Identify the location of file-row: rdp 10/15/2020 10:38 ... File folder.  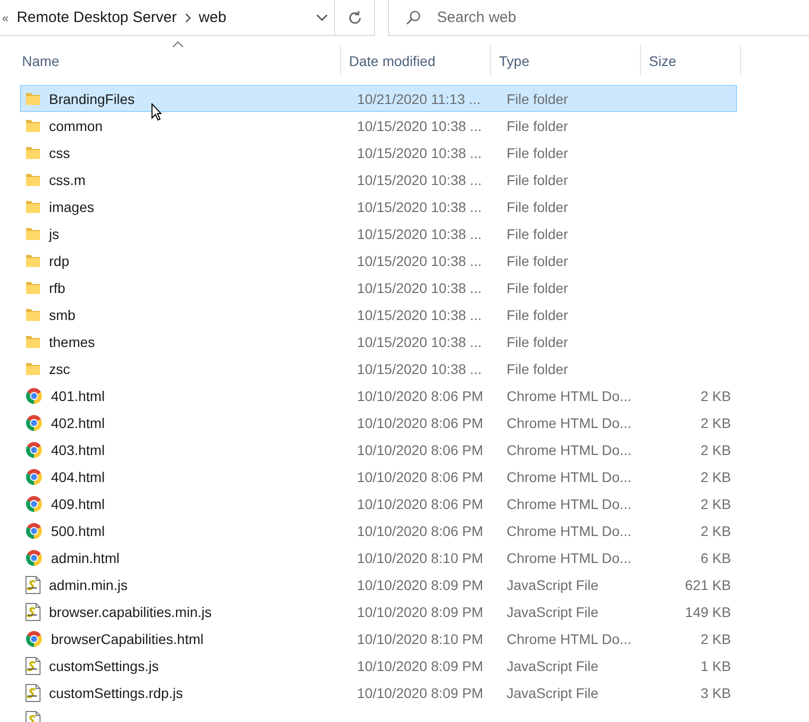
(378, 260).